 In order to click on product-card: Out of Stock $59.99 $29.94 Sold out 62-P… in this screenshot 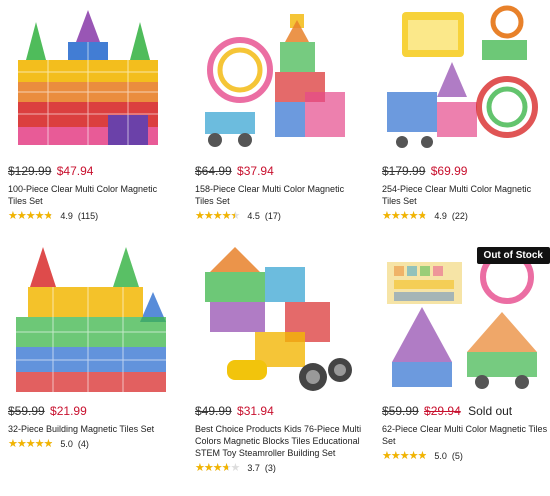, I will do `click(466, 351)`.